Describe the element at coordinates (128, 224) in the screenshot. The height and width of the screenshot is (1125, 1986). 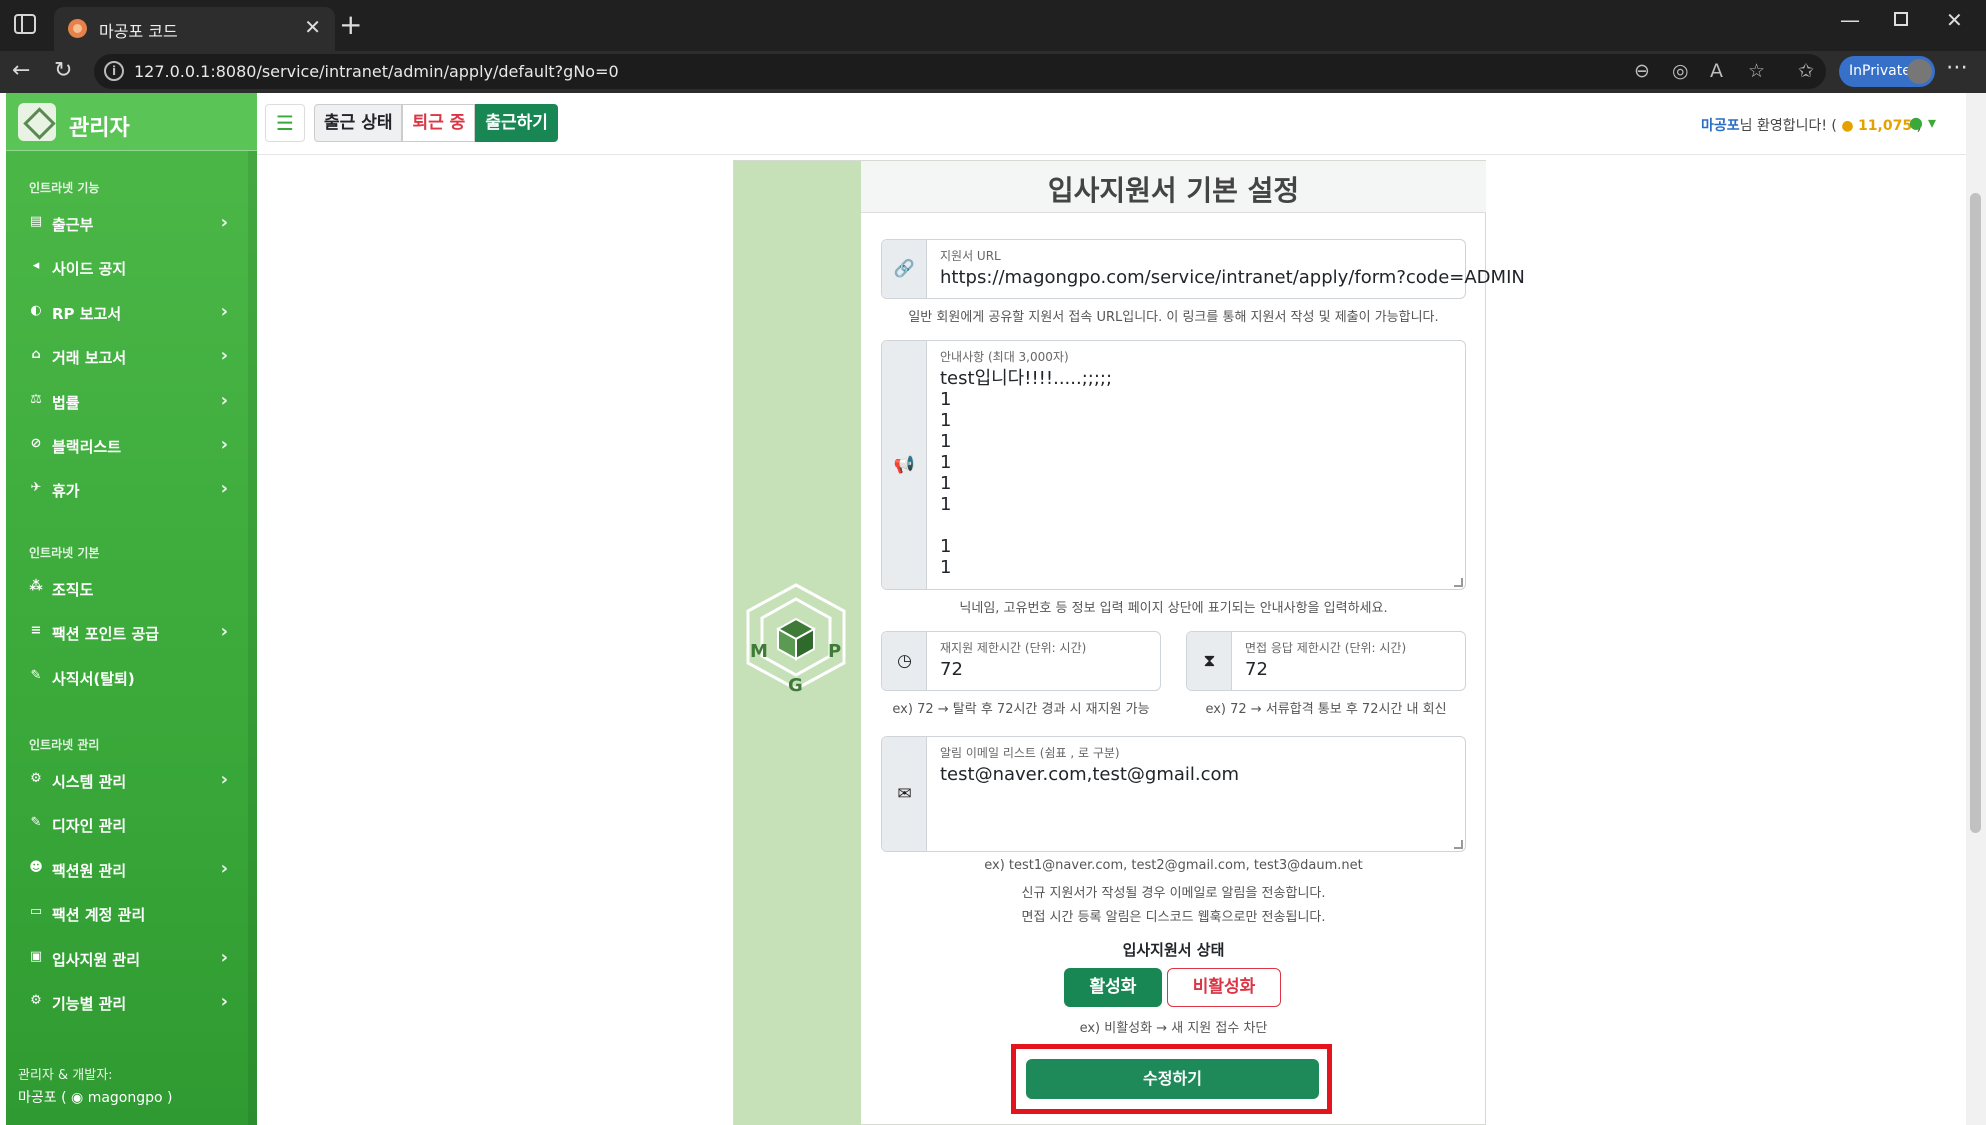
I see `sidebar-item: ▤ 출근부 ›` at that location.